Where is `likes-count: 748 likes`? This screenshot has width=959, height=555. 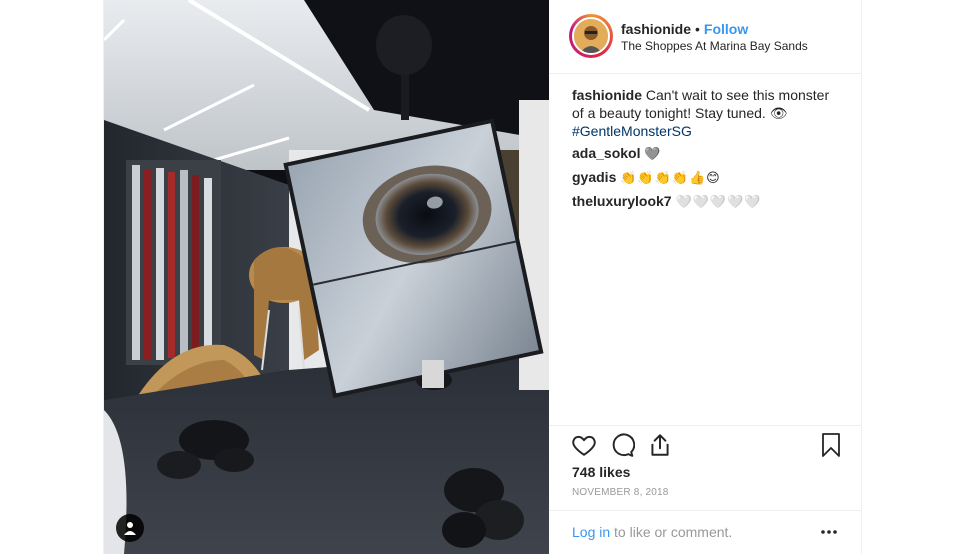
likes-count: 748 likes is located at coordinates (601, 472).